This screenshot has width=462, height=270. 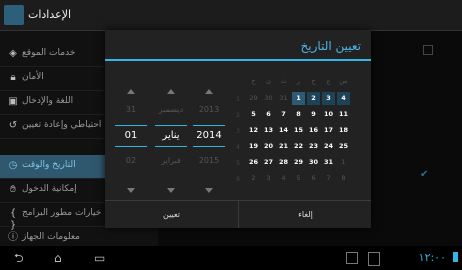 I want to click on screenshot-icon, so click(x=352, y=258).